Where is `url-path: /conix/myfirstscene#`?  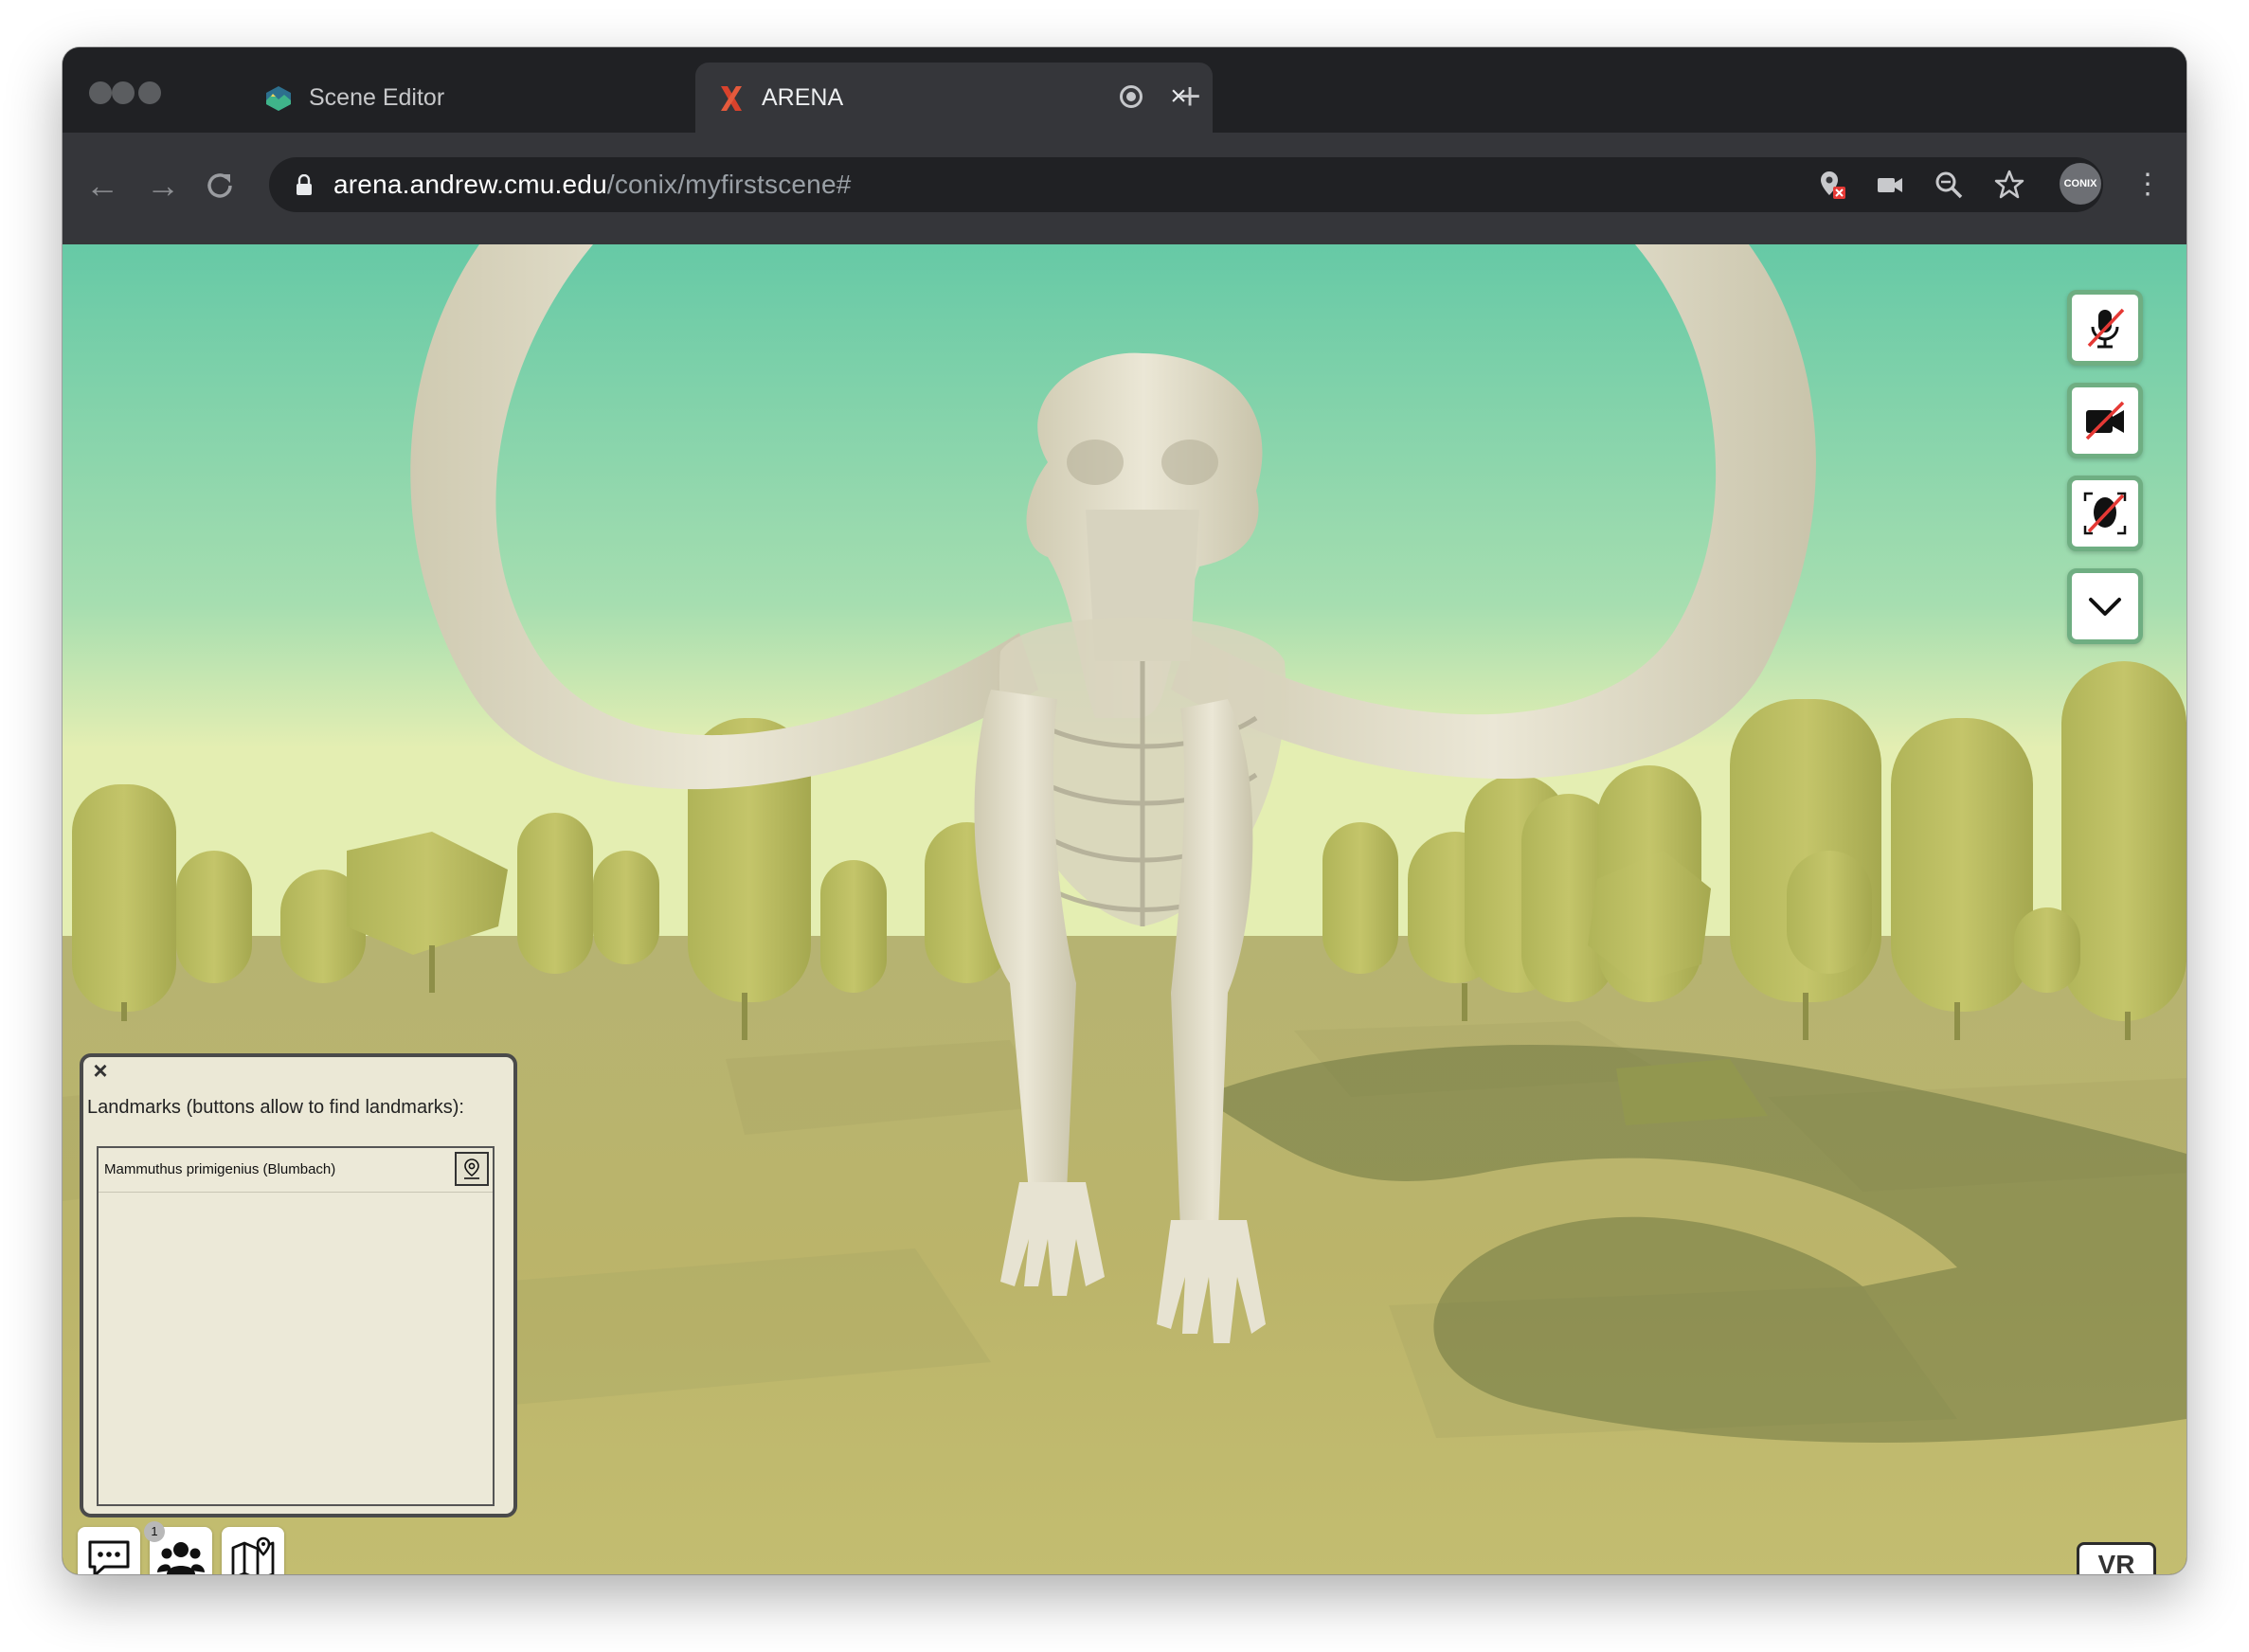 url-path: /conix/myfirstscene# is located at coordinates (729, 184).